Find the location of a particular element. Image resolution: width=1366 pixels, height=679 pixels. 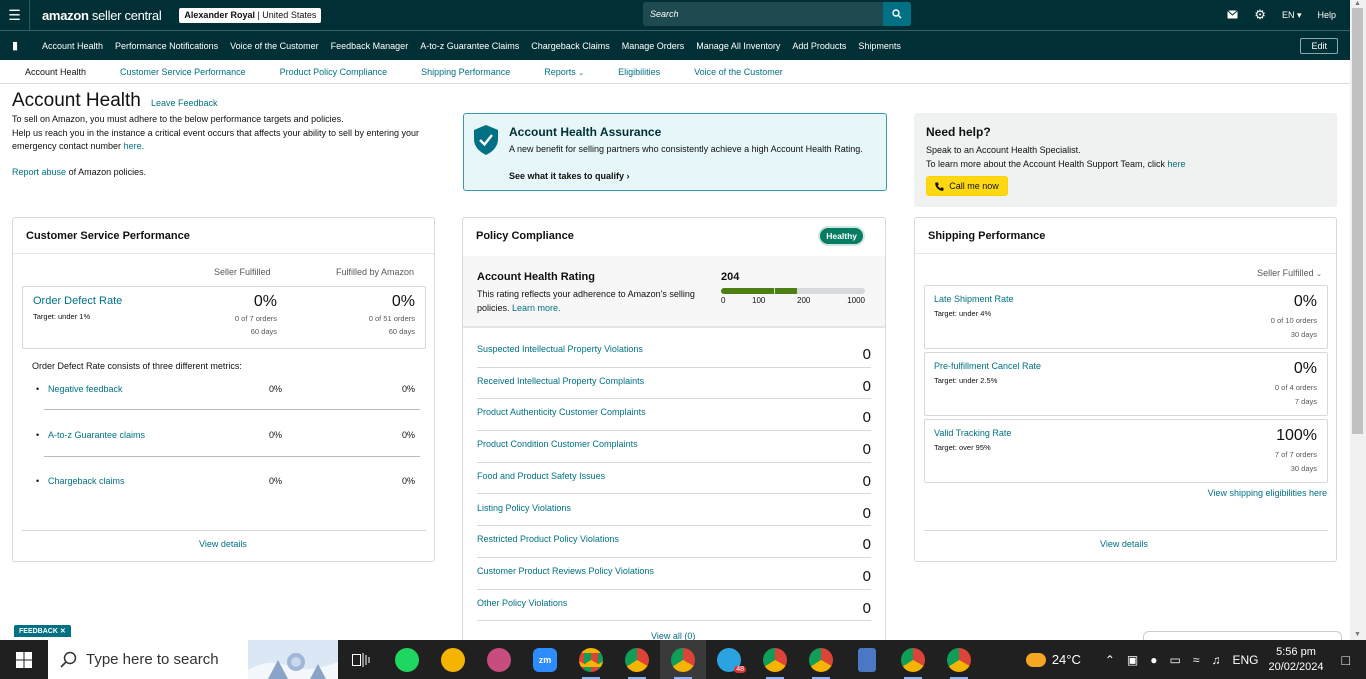

policy-row: Other Policy Violations 0 is located at coordinates (674, 606).